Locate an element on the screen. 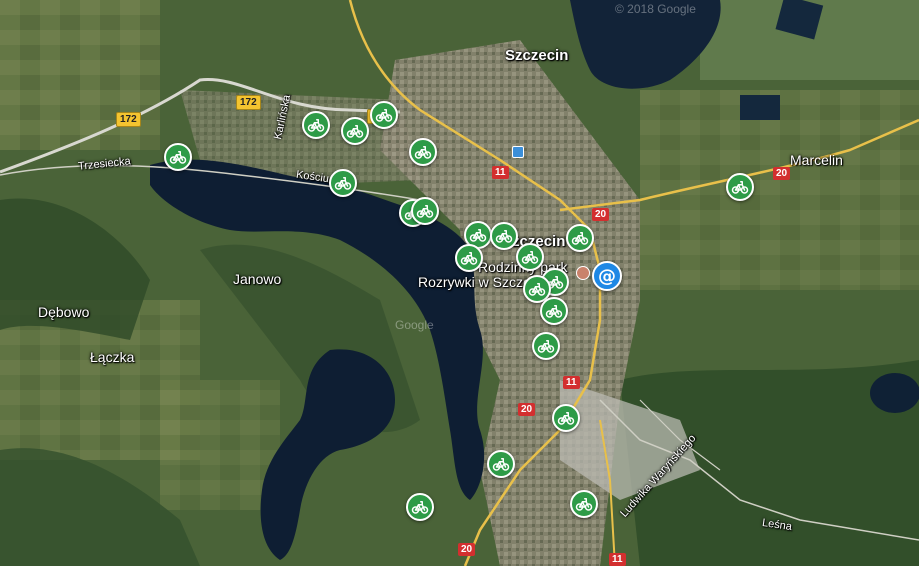 The width and height of the screenshot is (919, 566). google-watermark: Google is located at coordinates (414, 325).